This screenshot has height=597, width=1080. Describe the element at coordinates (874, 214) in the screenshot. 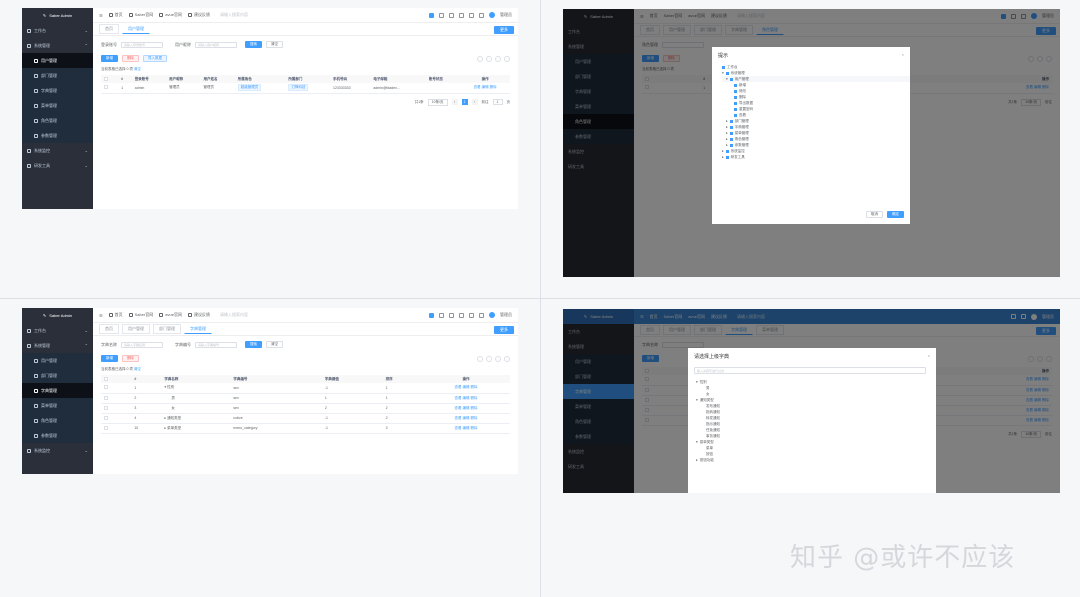

I see `cancel-button: 取消` at that location.